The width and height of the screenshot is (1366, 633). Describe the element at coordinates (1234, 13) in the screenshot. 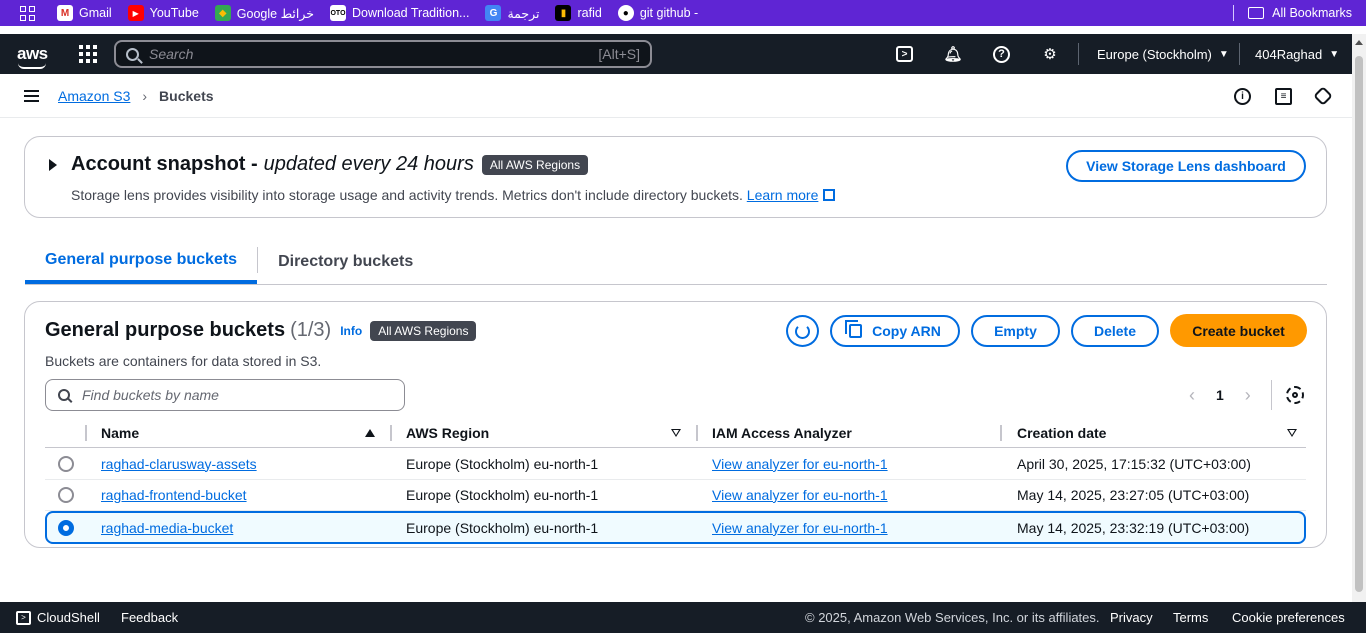

I see `bookmarks-divider` at that location.